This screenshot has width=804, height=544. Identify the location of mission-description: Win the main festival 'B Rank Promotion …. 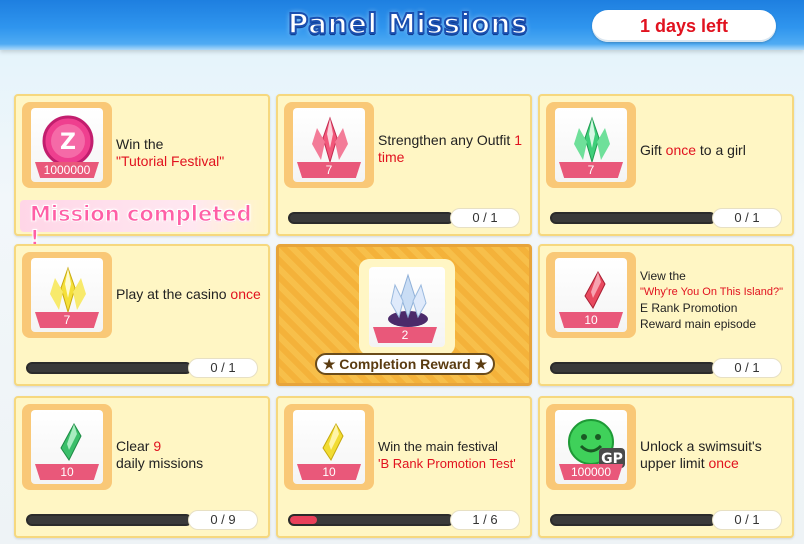
(447, 455).